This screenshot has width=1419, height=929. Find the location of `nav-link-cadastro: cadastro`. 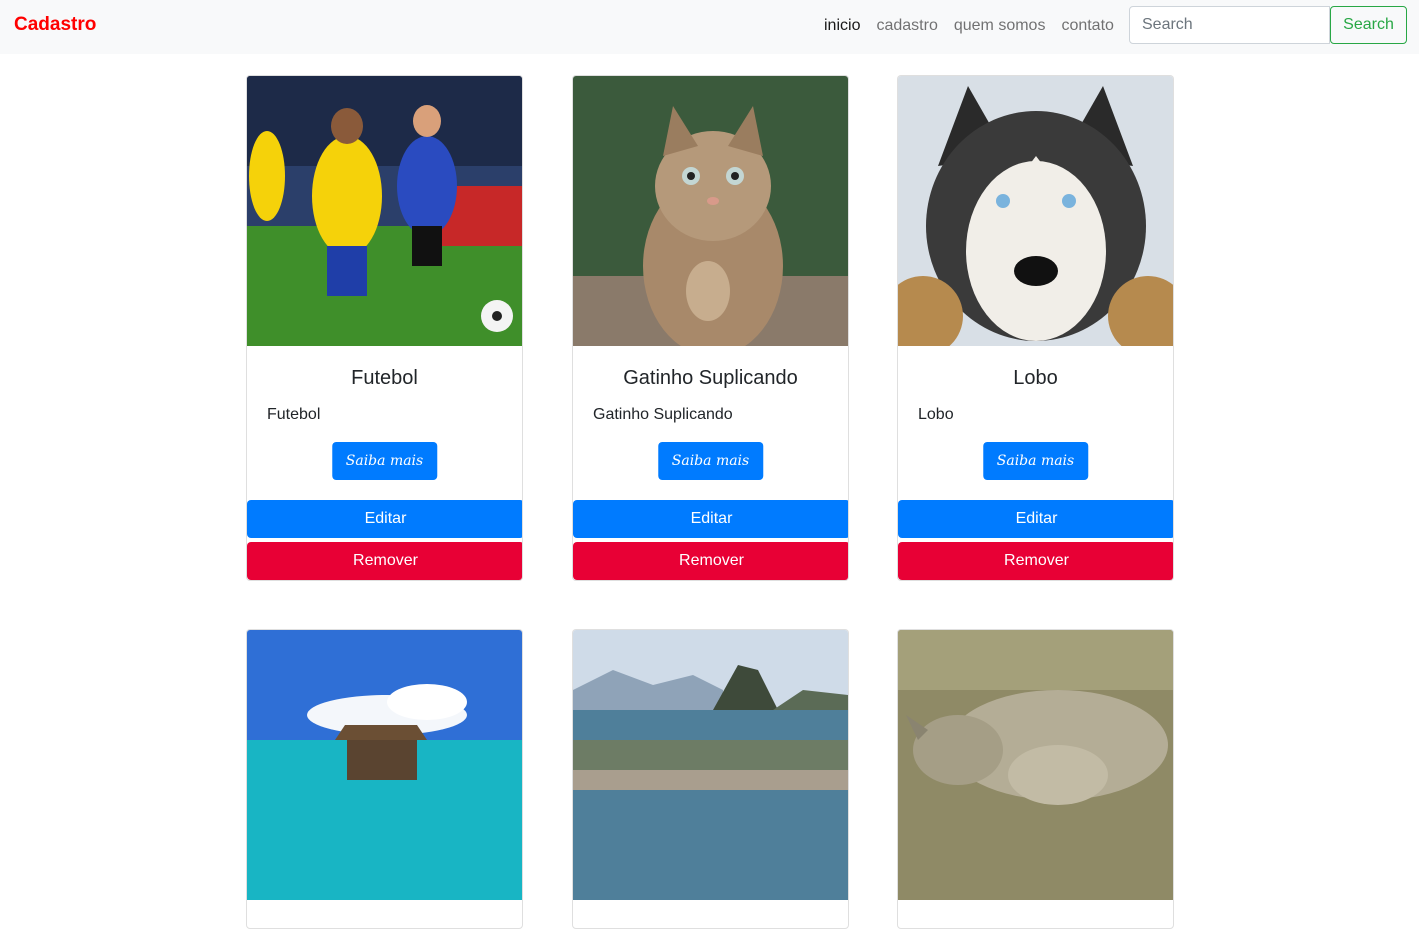

nav-link-cadastro: cadastro is located at coordinates (906, 26).